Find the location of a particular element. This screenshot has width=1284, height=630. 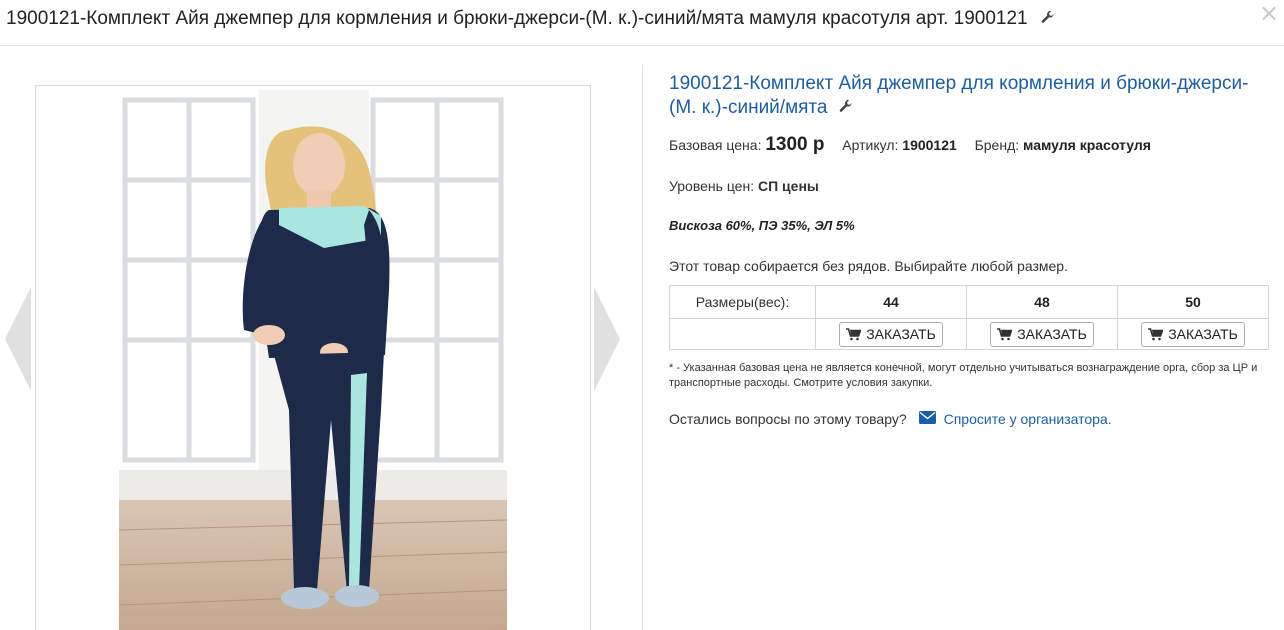

composition: Вискоза 60%, ПЭ 35%, ЭЛ 5% is located at coordinates (762, 226).